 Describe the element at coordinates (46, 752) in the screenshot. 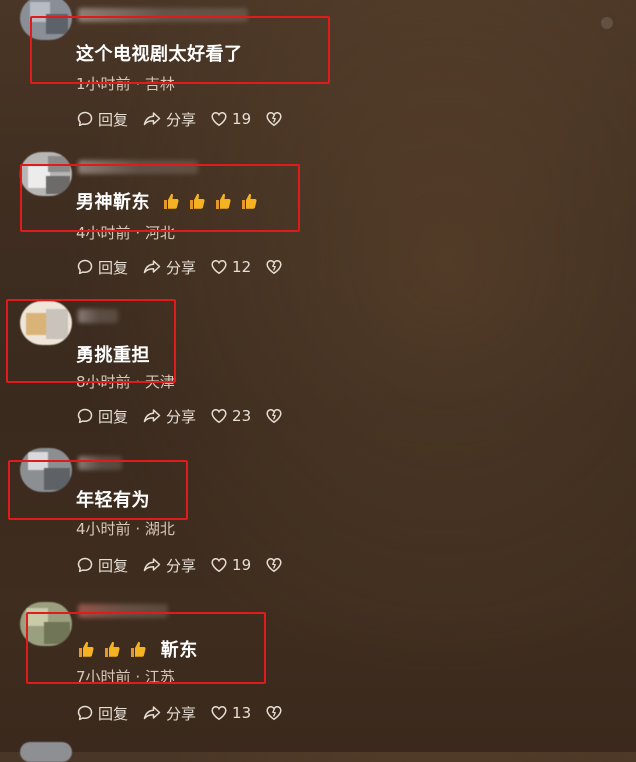

I see `avatar` at that location.